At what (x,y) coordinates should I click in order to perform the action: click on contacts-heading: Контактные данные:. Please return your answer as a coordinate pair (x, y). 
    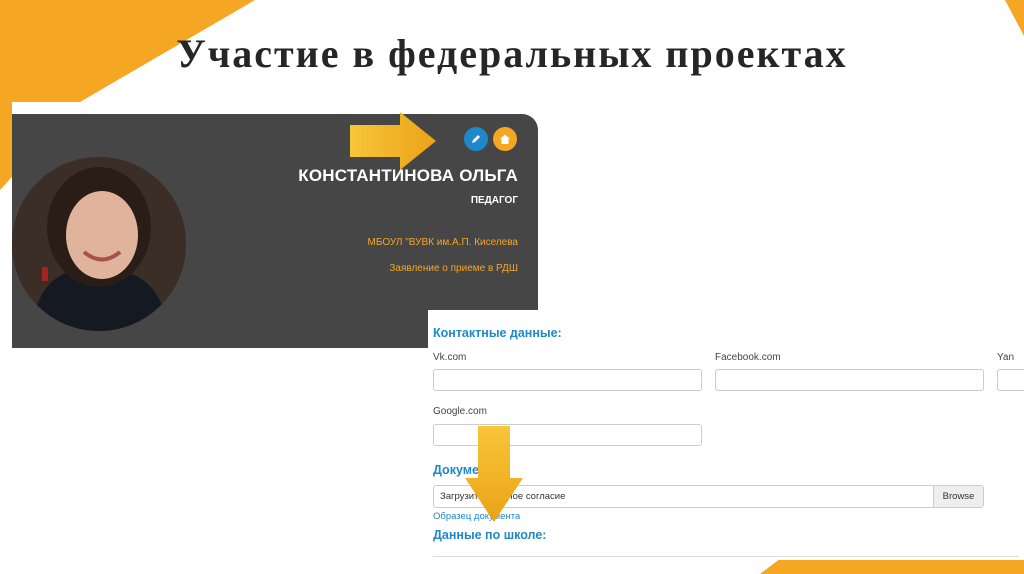
    Looking at the image, I should click on (497, 333).